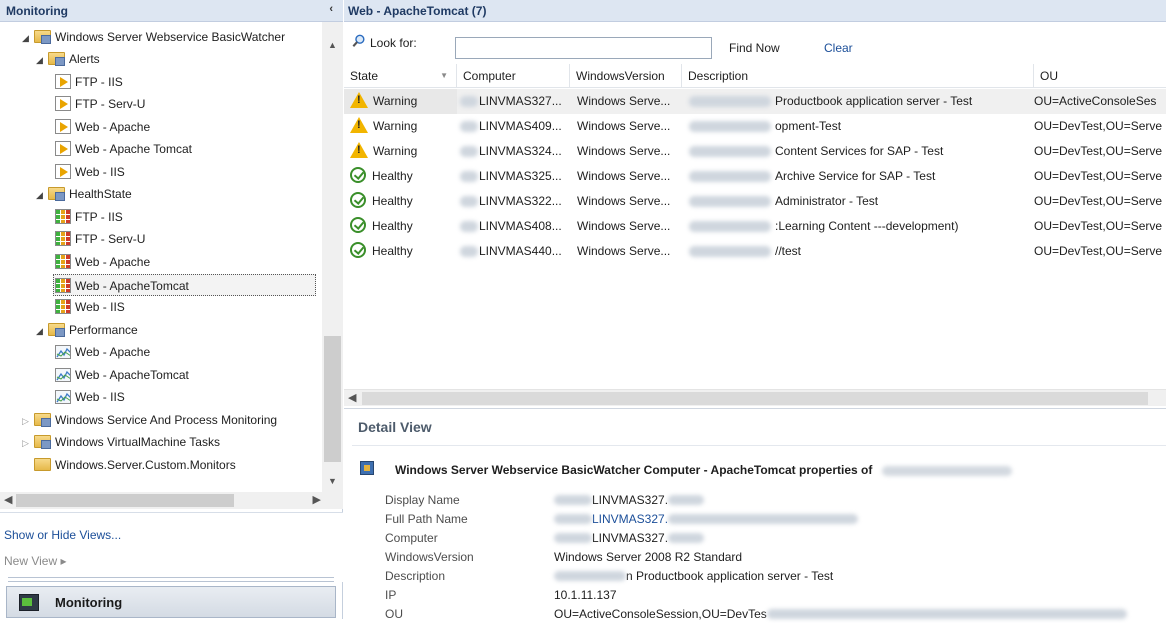  Describe the element at coordinates (400, 76) in the screenshot. I see `column-header-state: State ▼` at that location.